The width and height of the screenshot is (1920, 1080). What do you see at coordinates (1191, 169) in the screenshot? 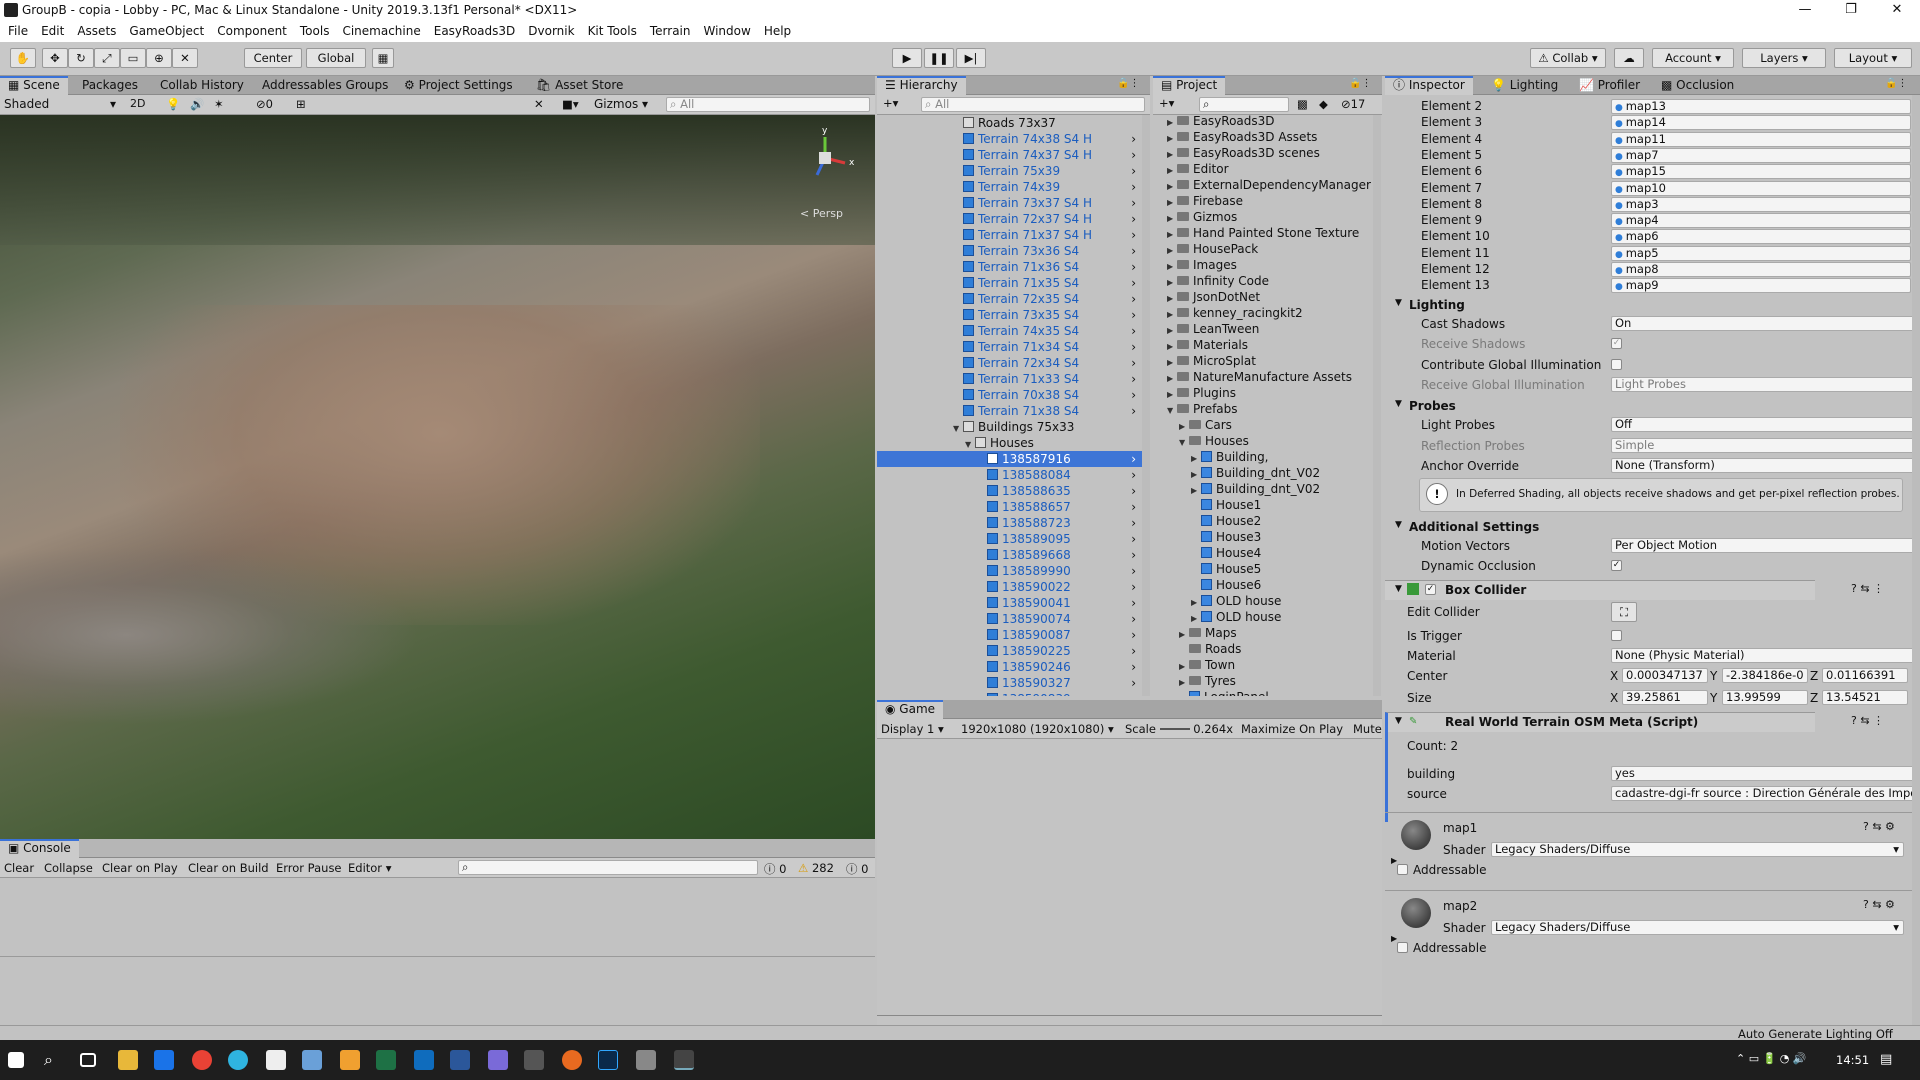
I see `project-item: ▶ Editor` at bounding box center [1191, 169].